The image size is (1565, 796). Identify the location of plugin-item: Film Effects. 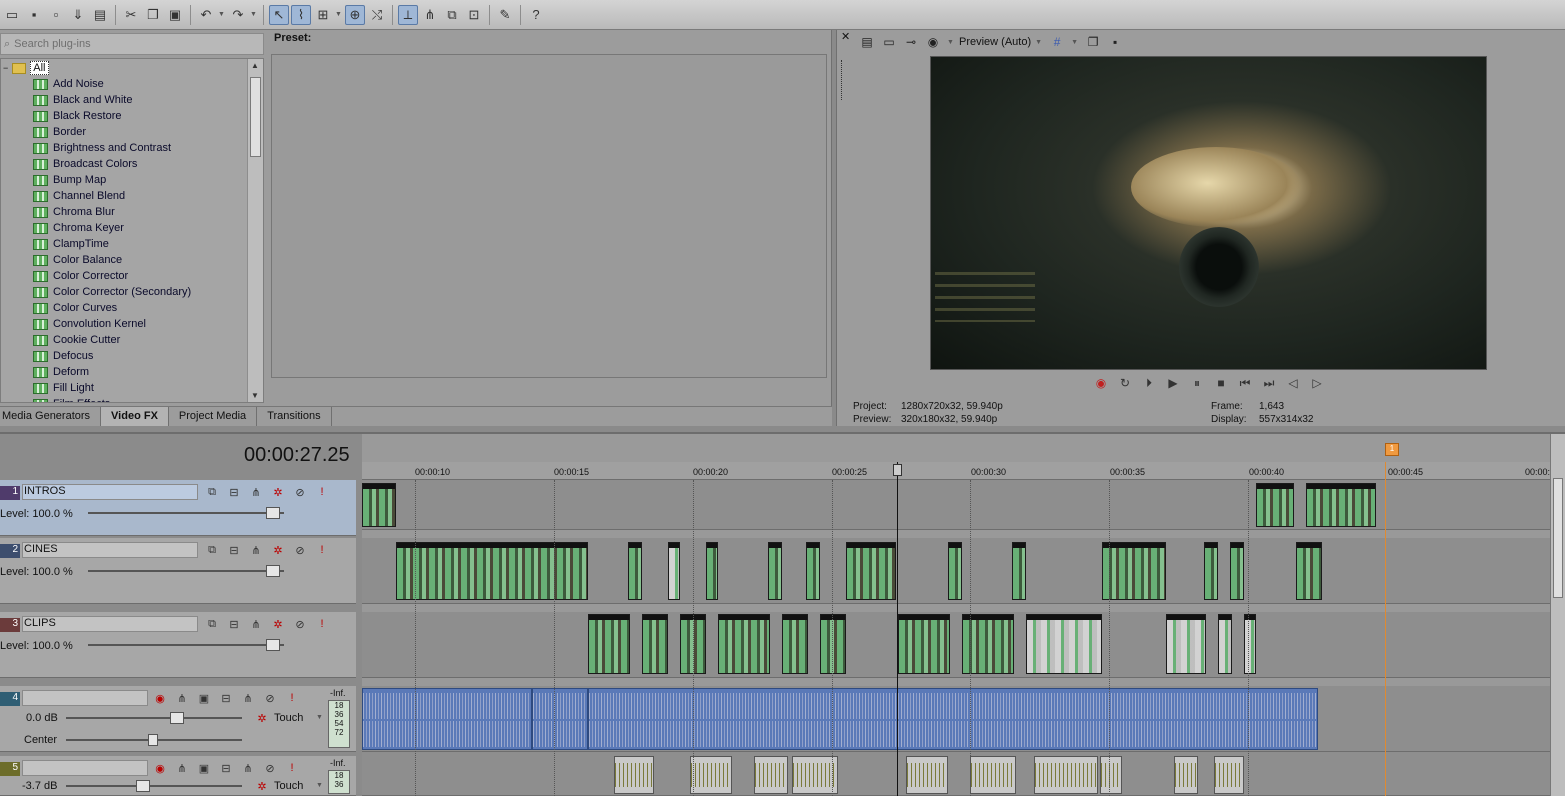
(112, 399).